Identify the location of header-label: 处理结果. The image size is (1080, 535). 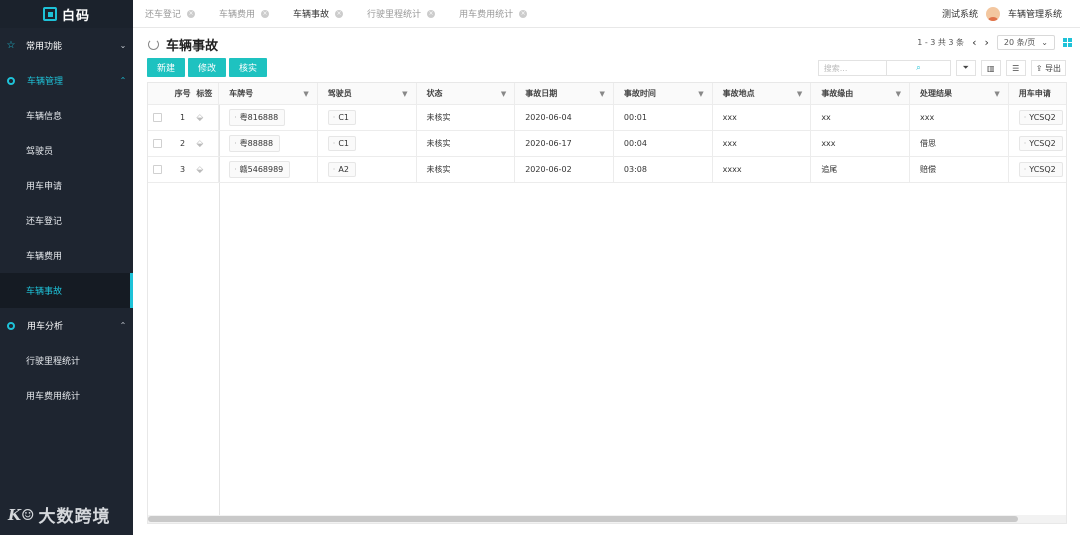
(936, 93).